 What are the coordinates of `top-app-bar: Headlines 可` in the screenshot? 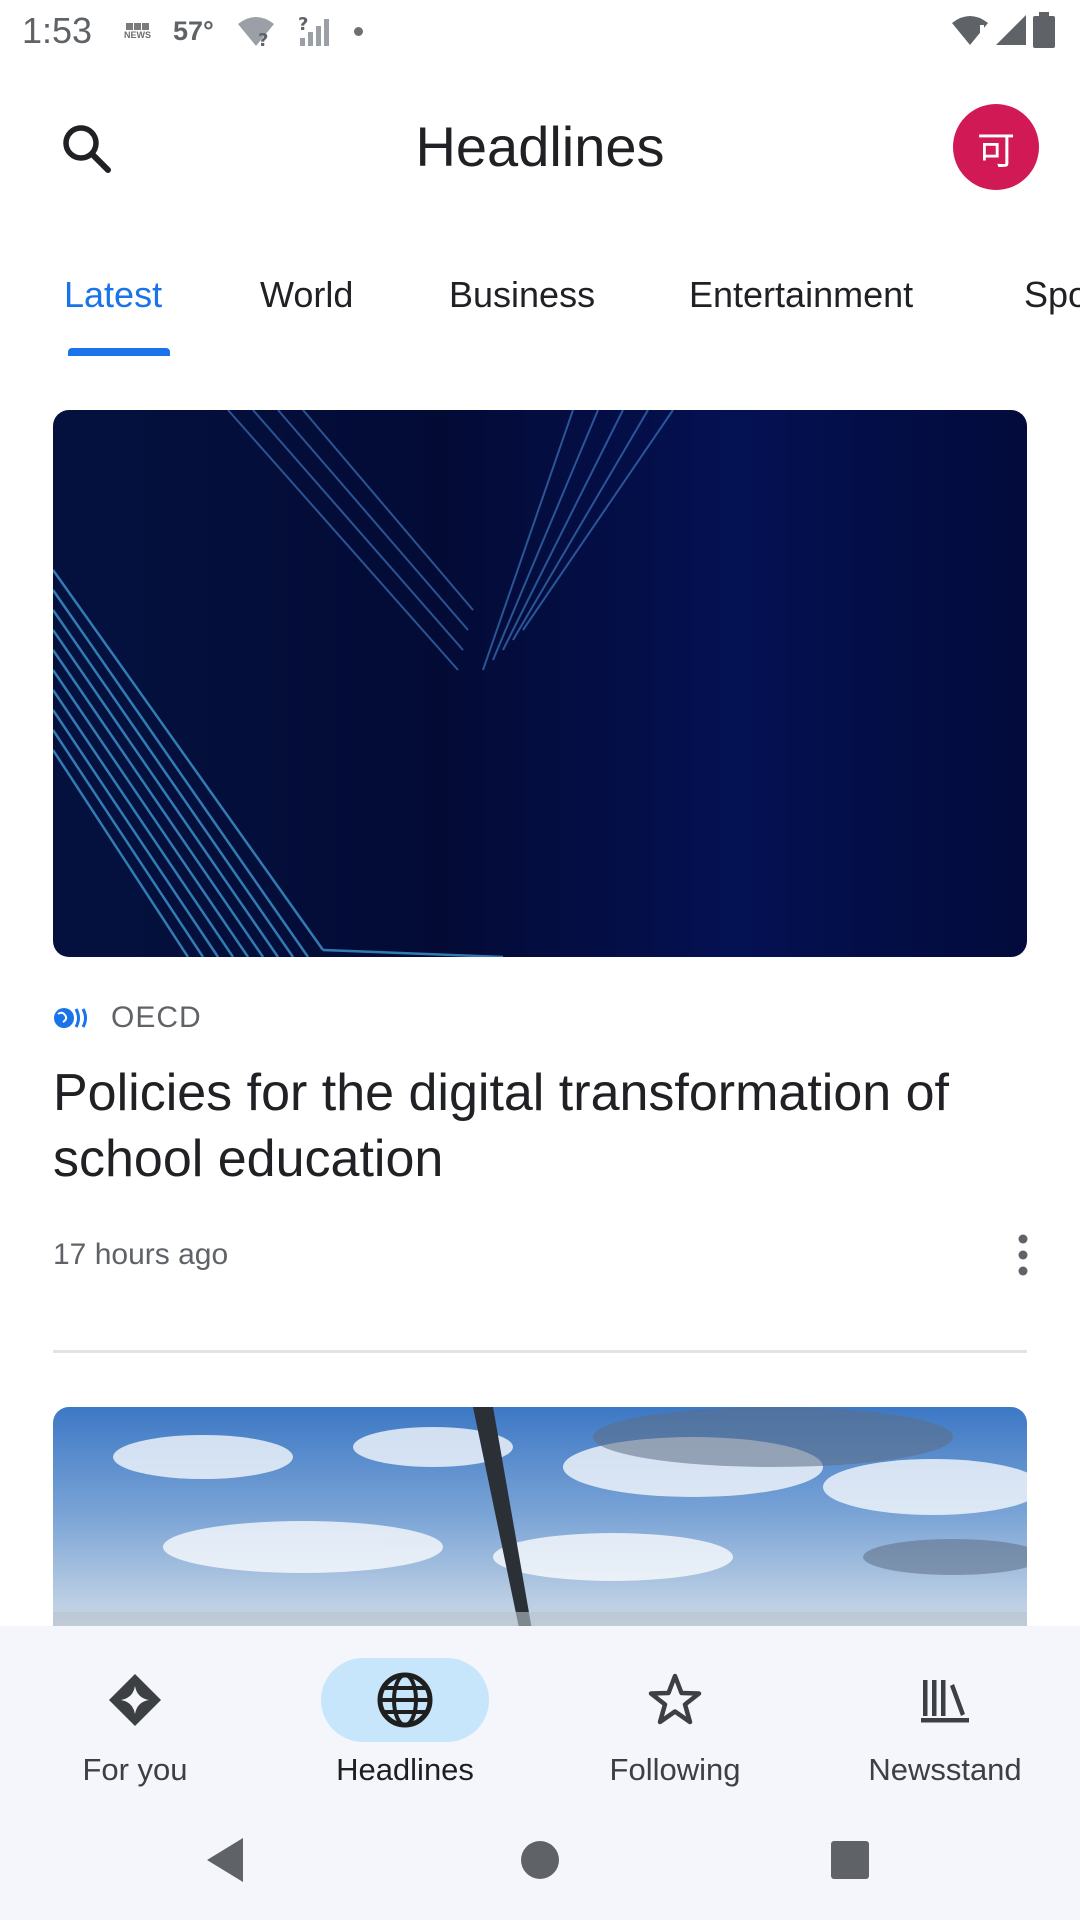 It's located at (540, 148).